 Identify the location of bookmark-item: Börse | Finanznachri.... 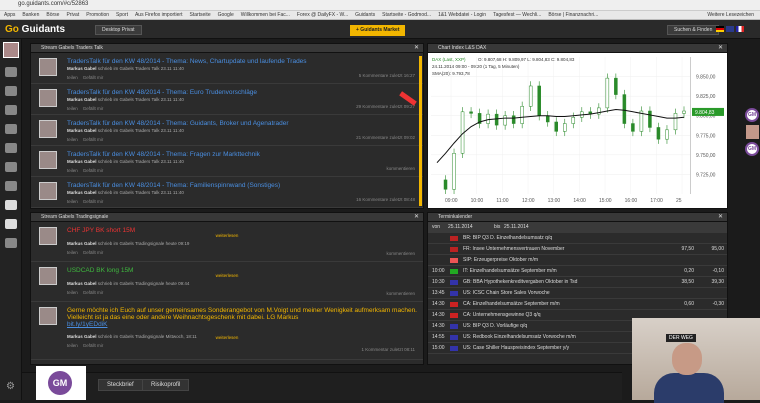
(573, 15).